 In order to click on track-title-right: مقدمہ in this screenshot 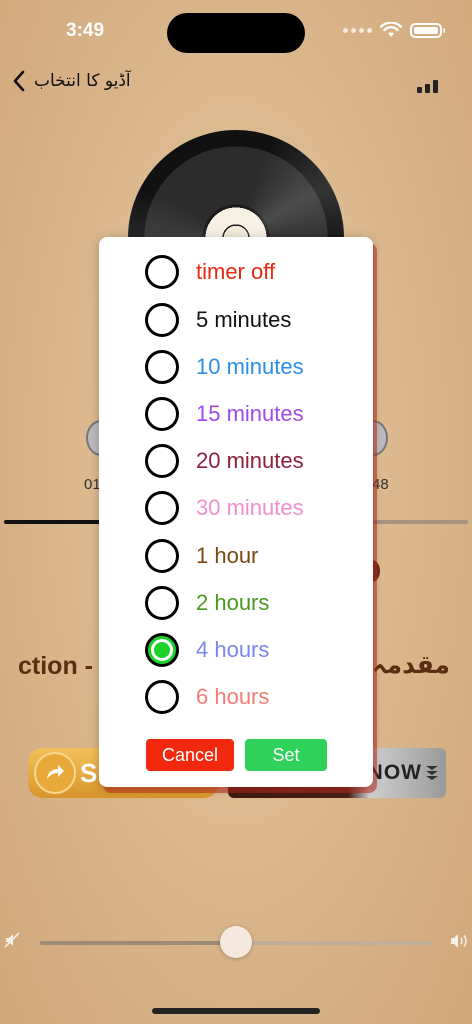, I will do `click(411, 664)`.